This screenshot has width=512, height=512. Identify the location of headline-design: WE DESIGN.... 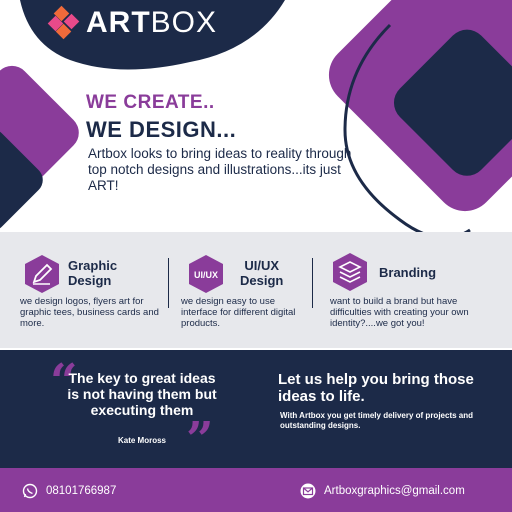
(161, 129).